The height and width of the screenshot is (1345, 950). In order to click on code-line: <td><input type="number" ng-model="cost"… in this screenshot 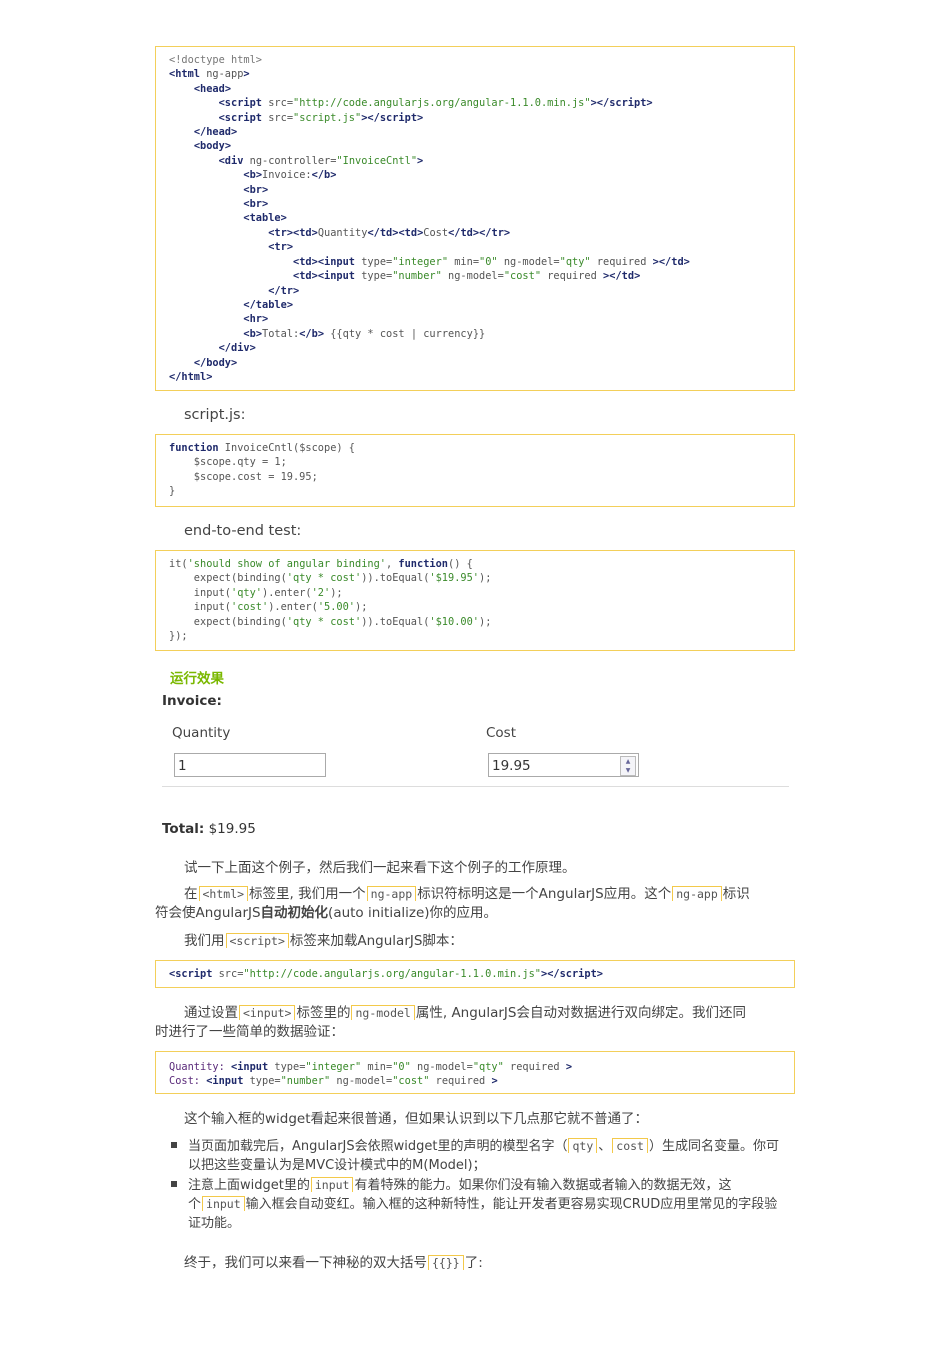, I will do `click(467, 276)`.